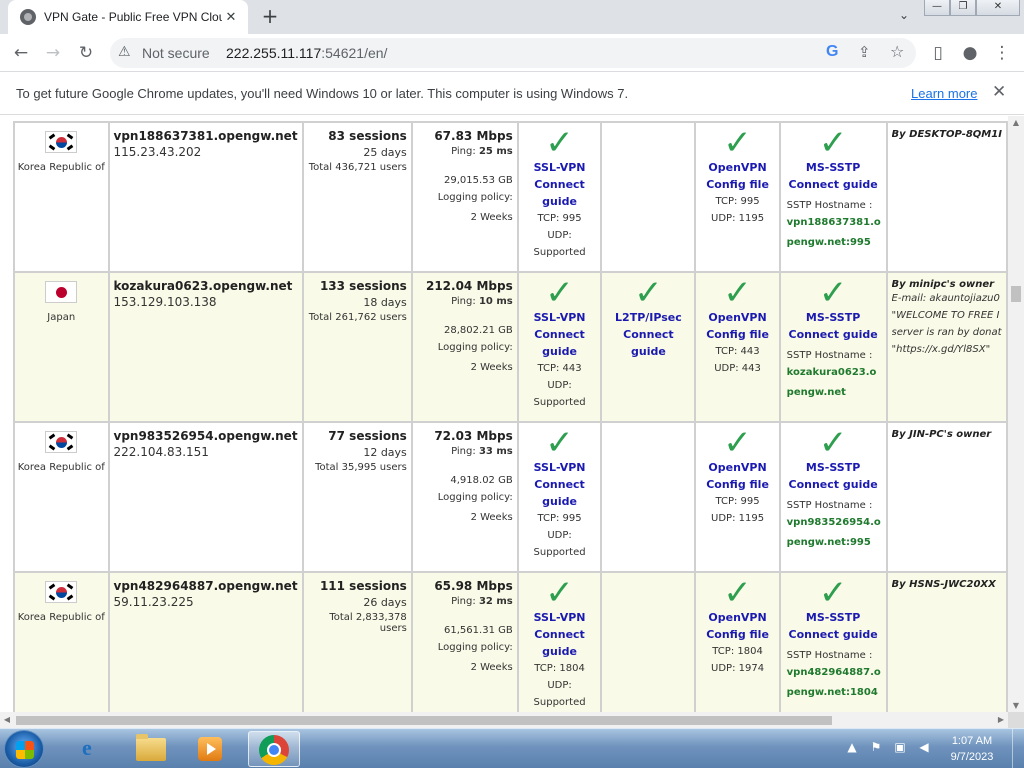  Describe the element at coordinates (864, 52) in the screenshot. I see `share-icon: ⇪` at that location.